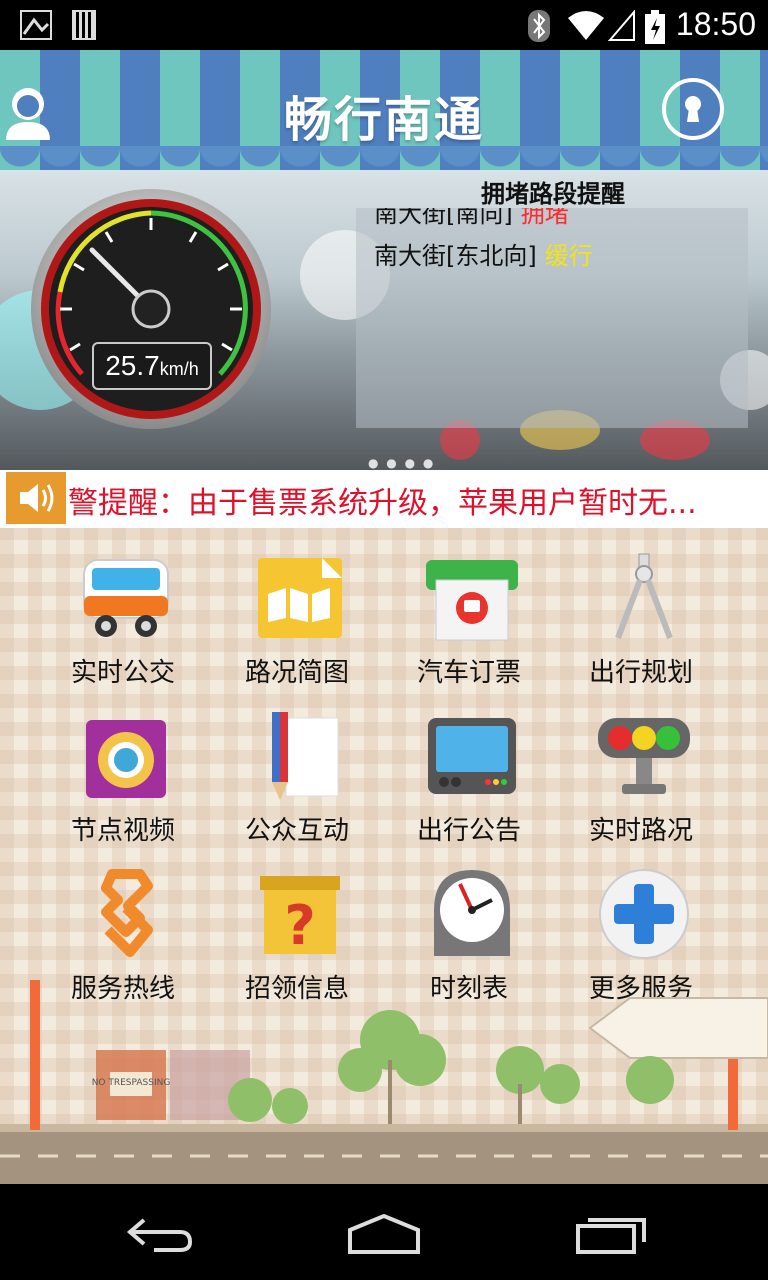  I want to click on menu-label: 节点视频, so click(122, 831).